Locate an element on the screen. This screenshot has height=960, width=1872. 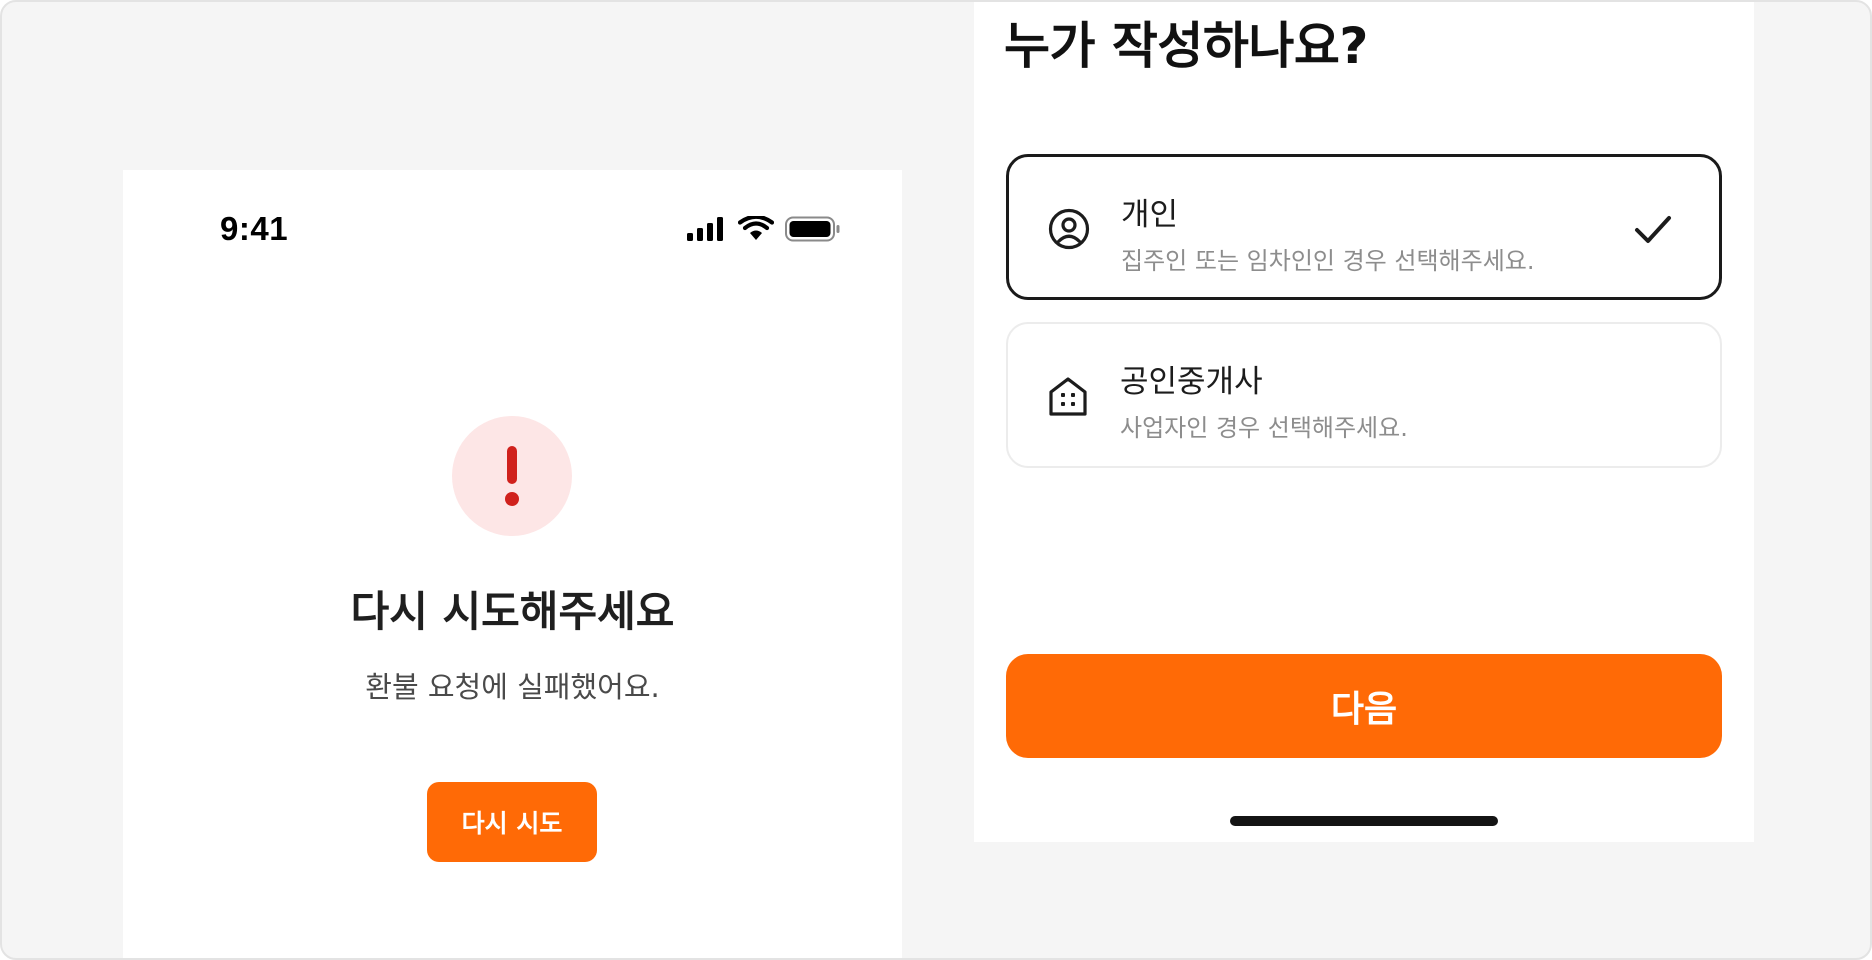
building-icon is located at coordinates (1068, 396).